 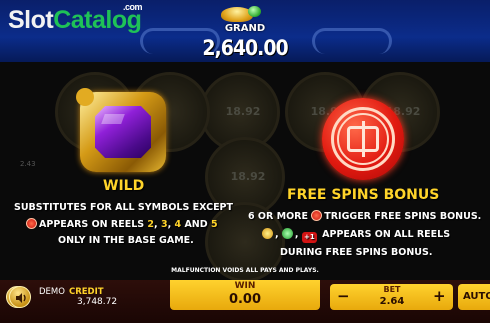 I want to click on bet-value: 2.64, so click(x=392, y=301).